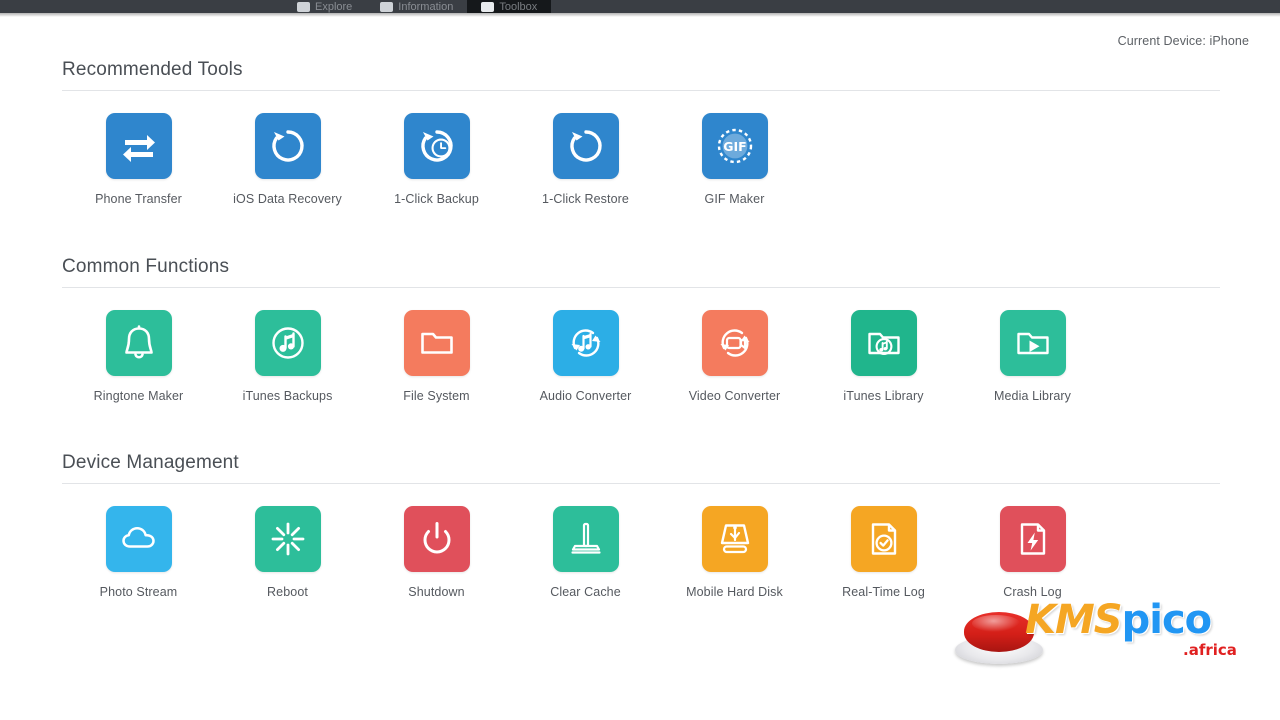 This screenshot has height=720, width=1280. What do you see at coordinates (883, 396) in the screenshot?
I see `tool-tile-label: iTunes Library` at bounding box center [883, 396].